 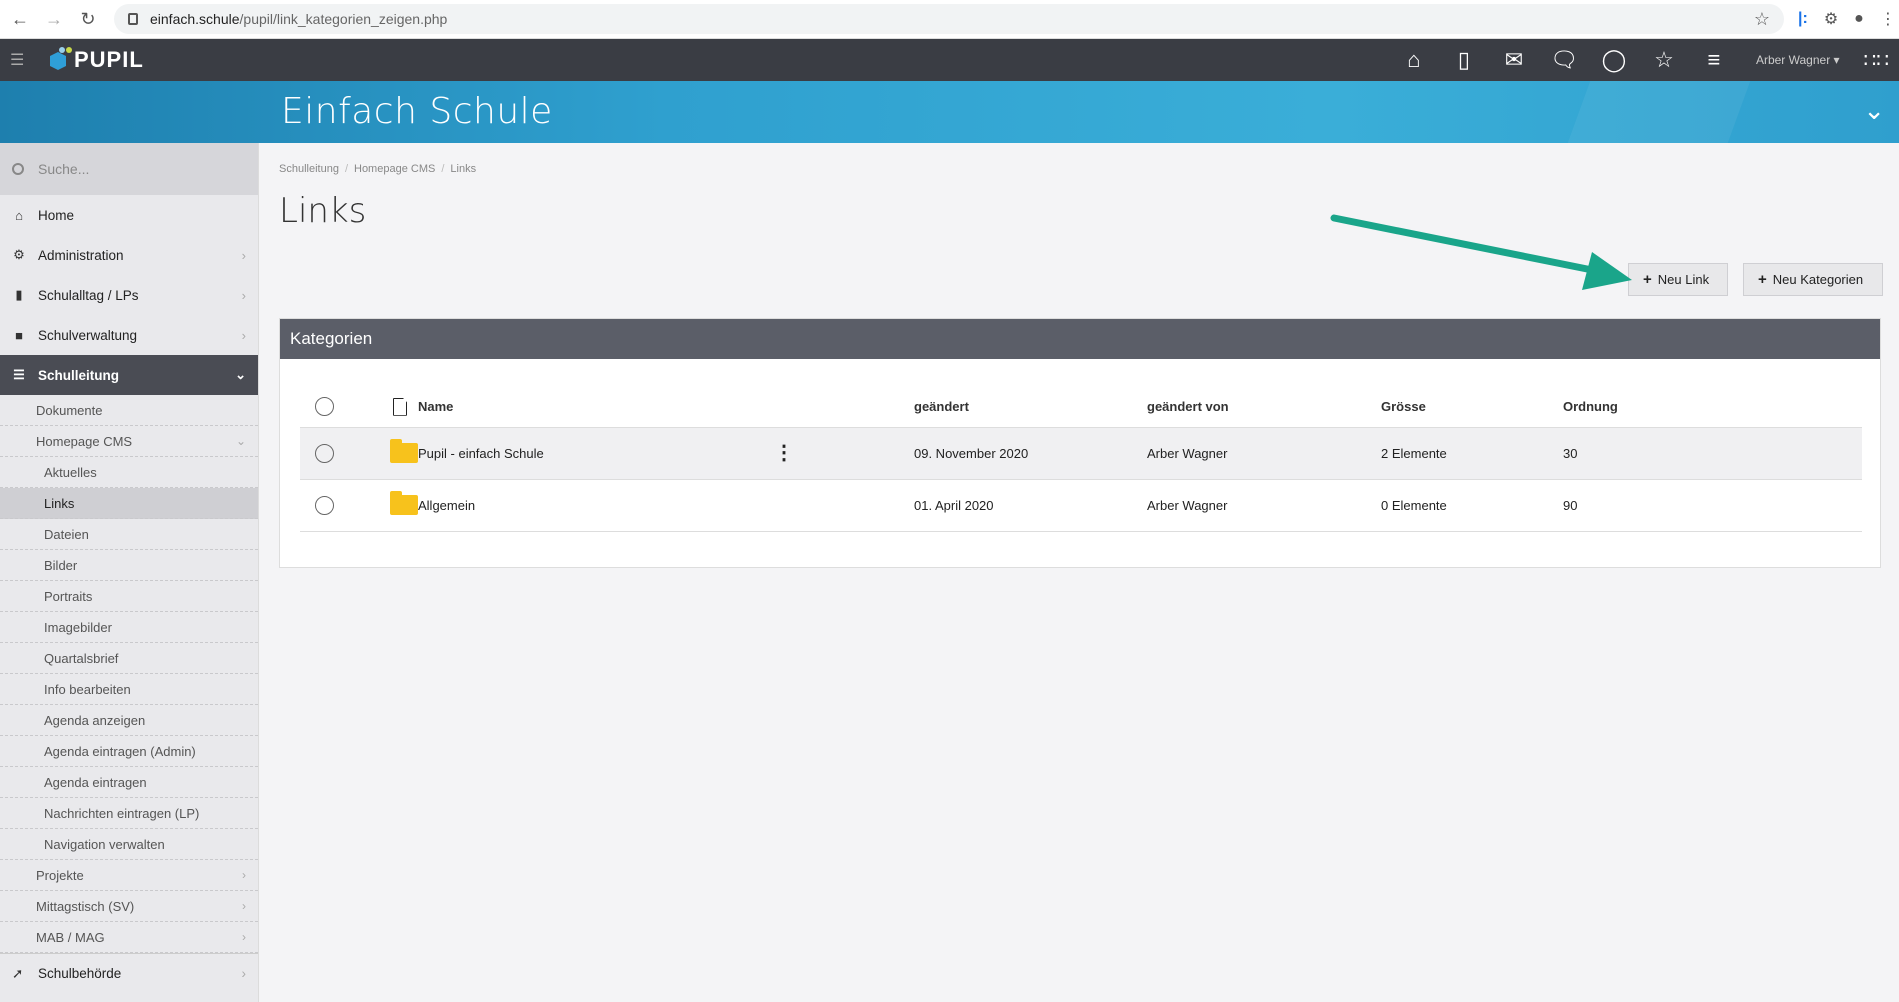 What do you see at coordinates (61, 565) in the screenshot?
I see `sidebar-cms-label: Bilder` at bounding box center [61, 565].